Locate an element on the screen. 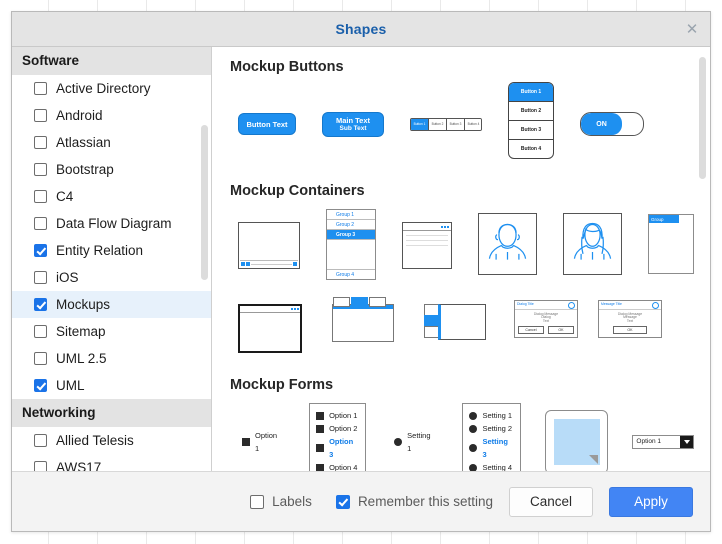  shape-dropdown: Option 1 is located at coordinates (663, 441).